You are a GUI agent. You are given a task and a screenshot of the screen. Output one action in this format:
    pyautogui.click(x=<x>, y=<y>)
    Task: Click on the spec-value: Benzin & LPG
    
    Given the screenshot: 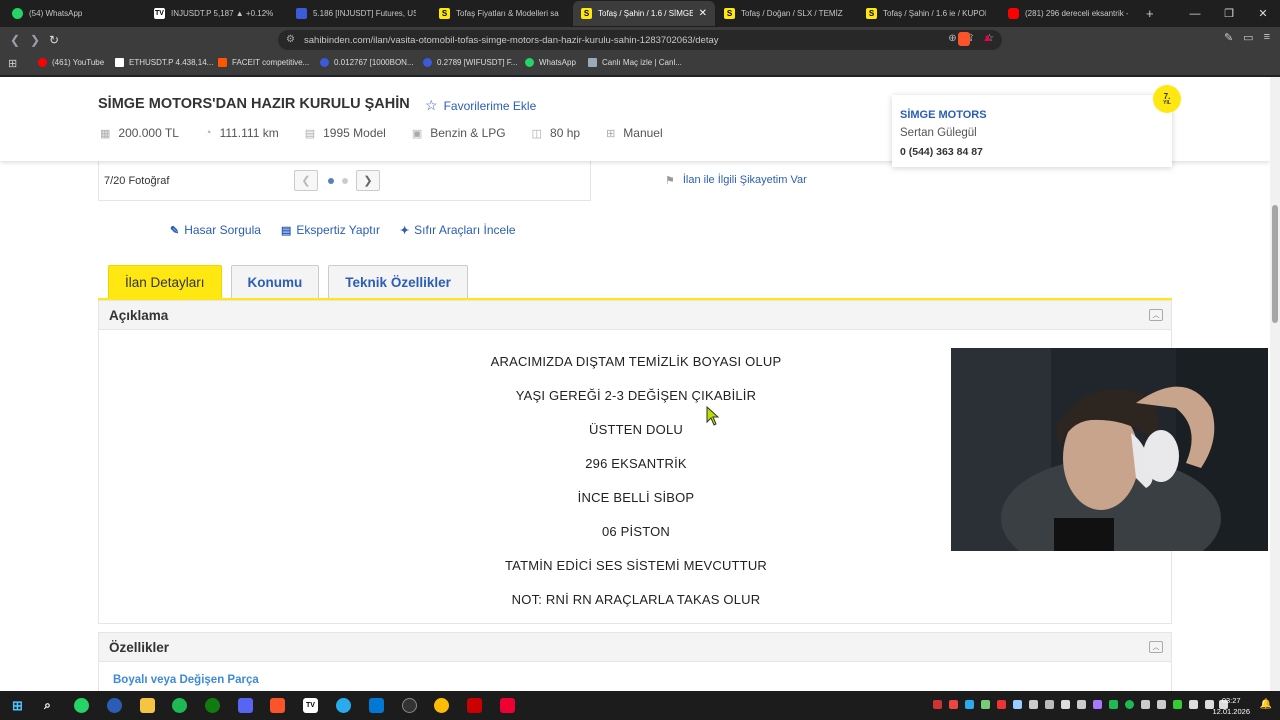 What is the action you would take?
    pyautogui.click(x=468, y=133)
    